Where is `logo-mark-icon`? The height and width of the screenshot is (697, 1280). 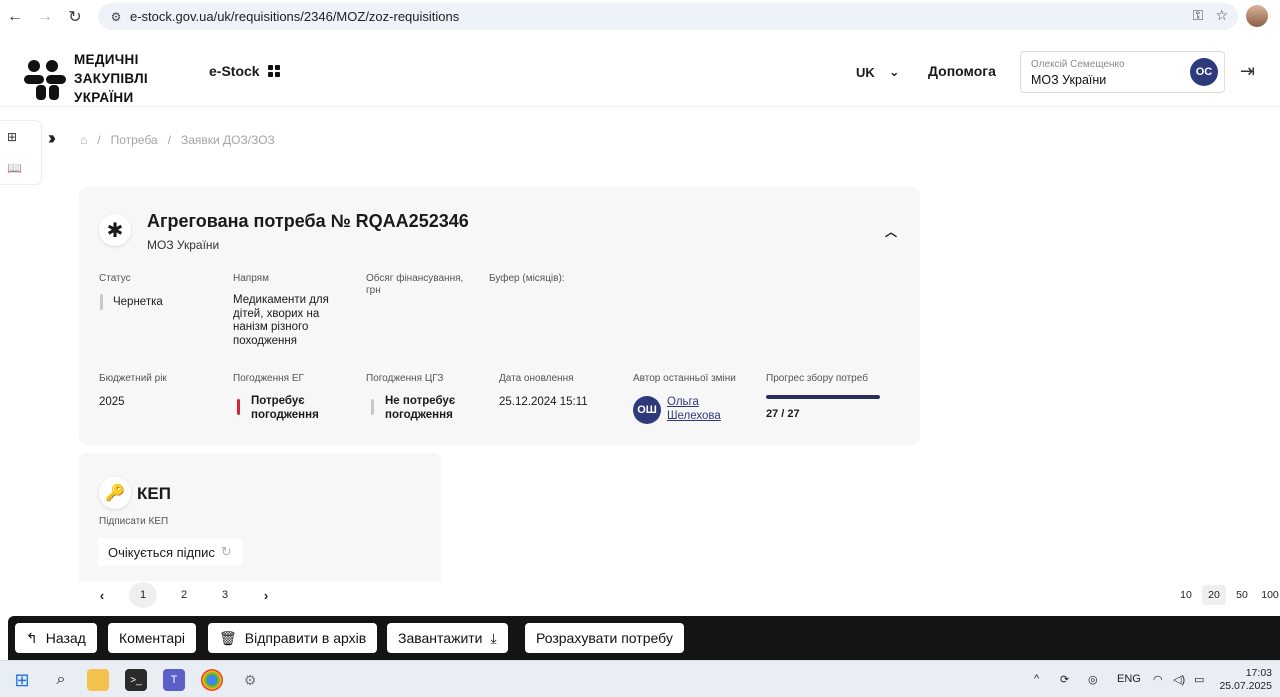 logo-mark-icon is located at coordinates (45, 79).